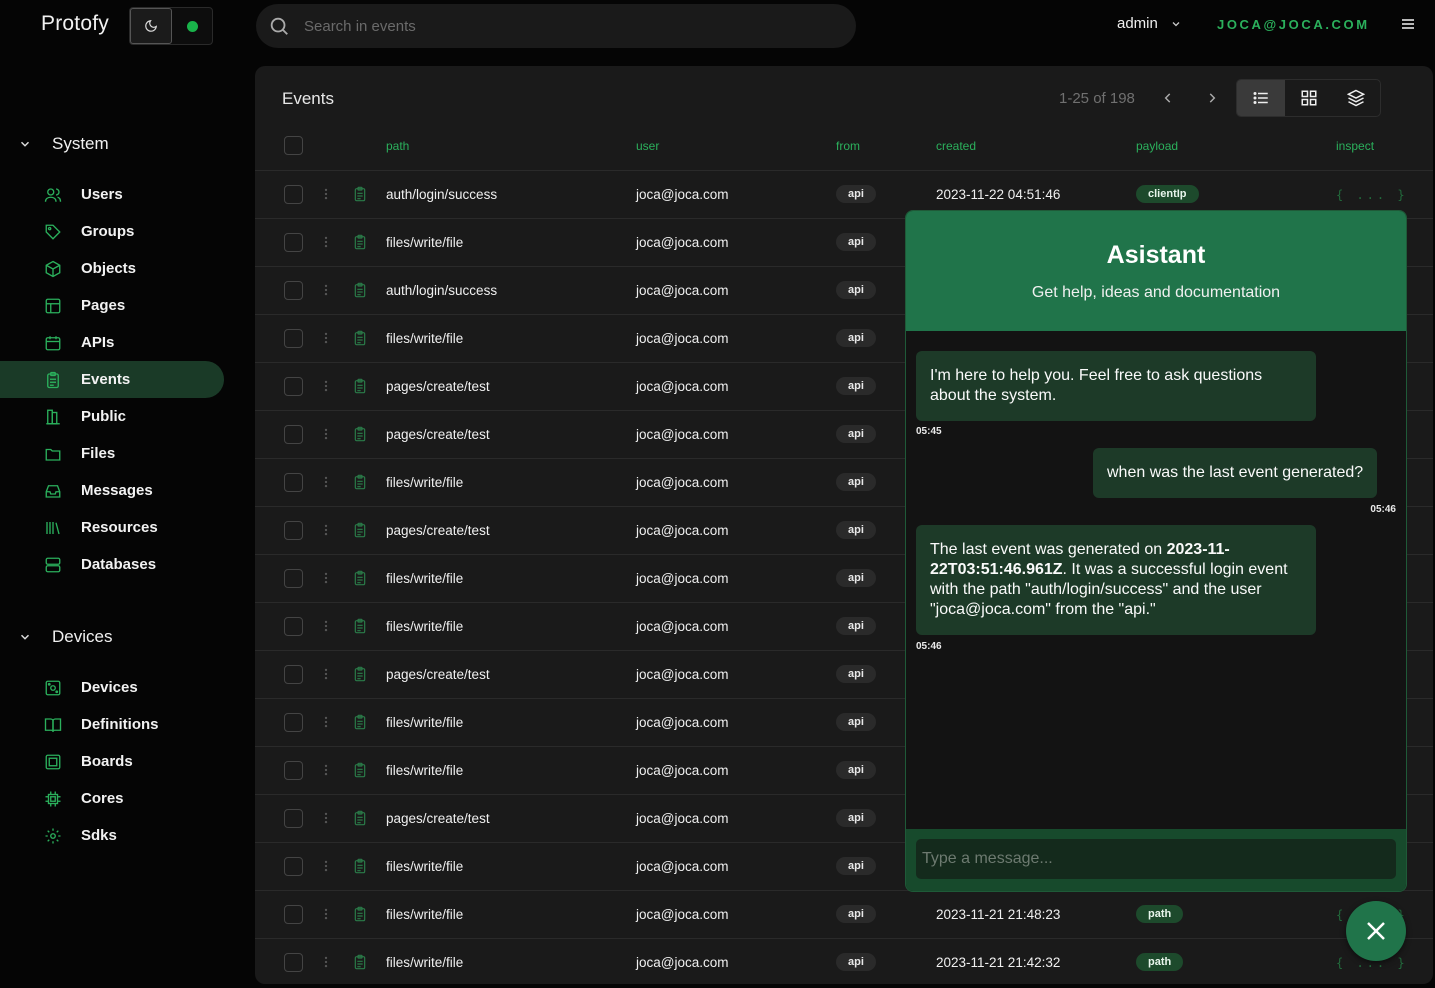 This screenshot has height=988, width=1435. I want to click on select-all-checkbox, so click(293, 146).